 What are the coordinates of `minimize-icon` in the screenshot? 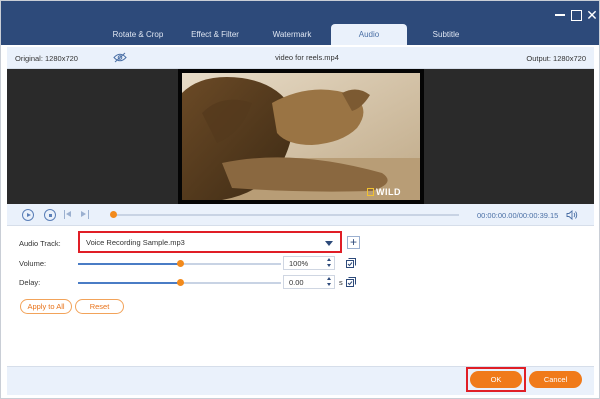 It's located at (560, 15).